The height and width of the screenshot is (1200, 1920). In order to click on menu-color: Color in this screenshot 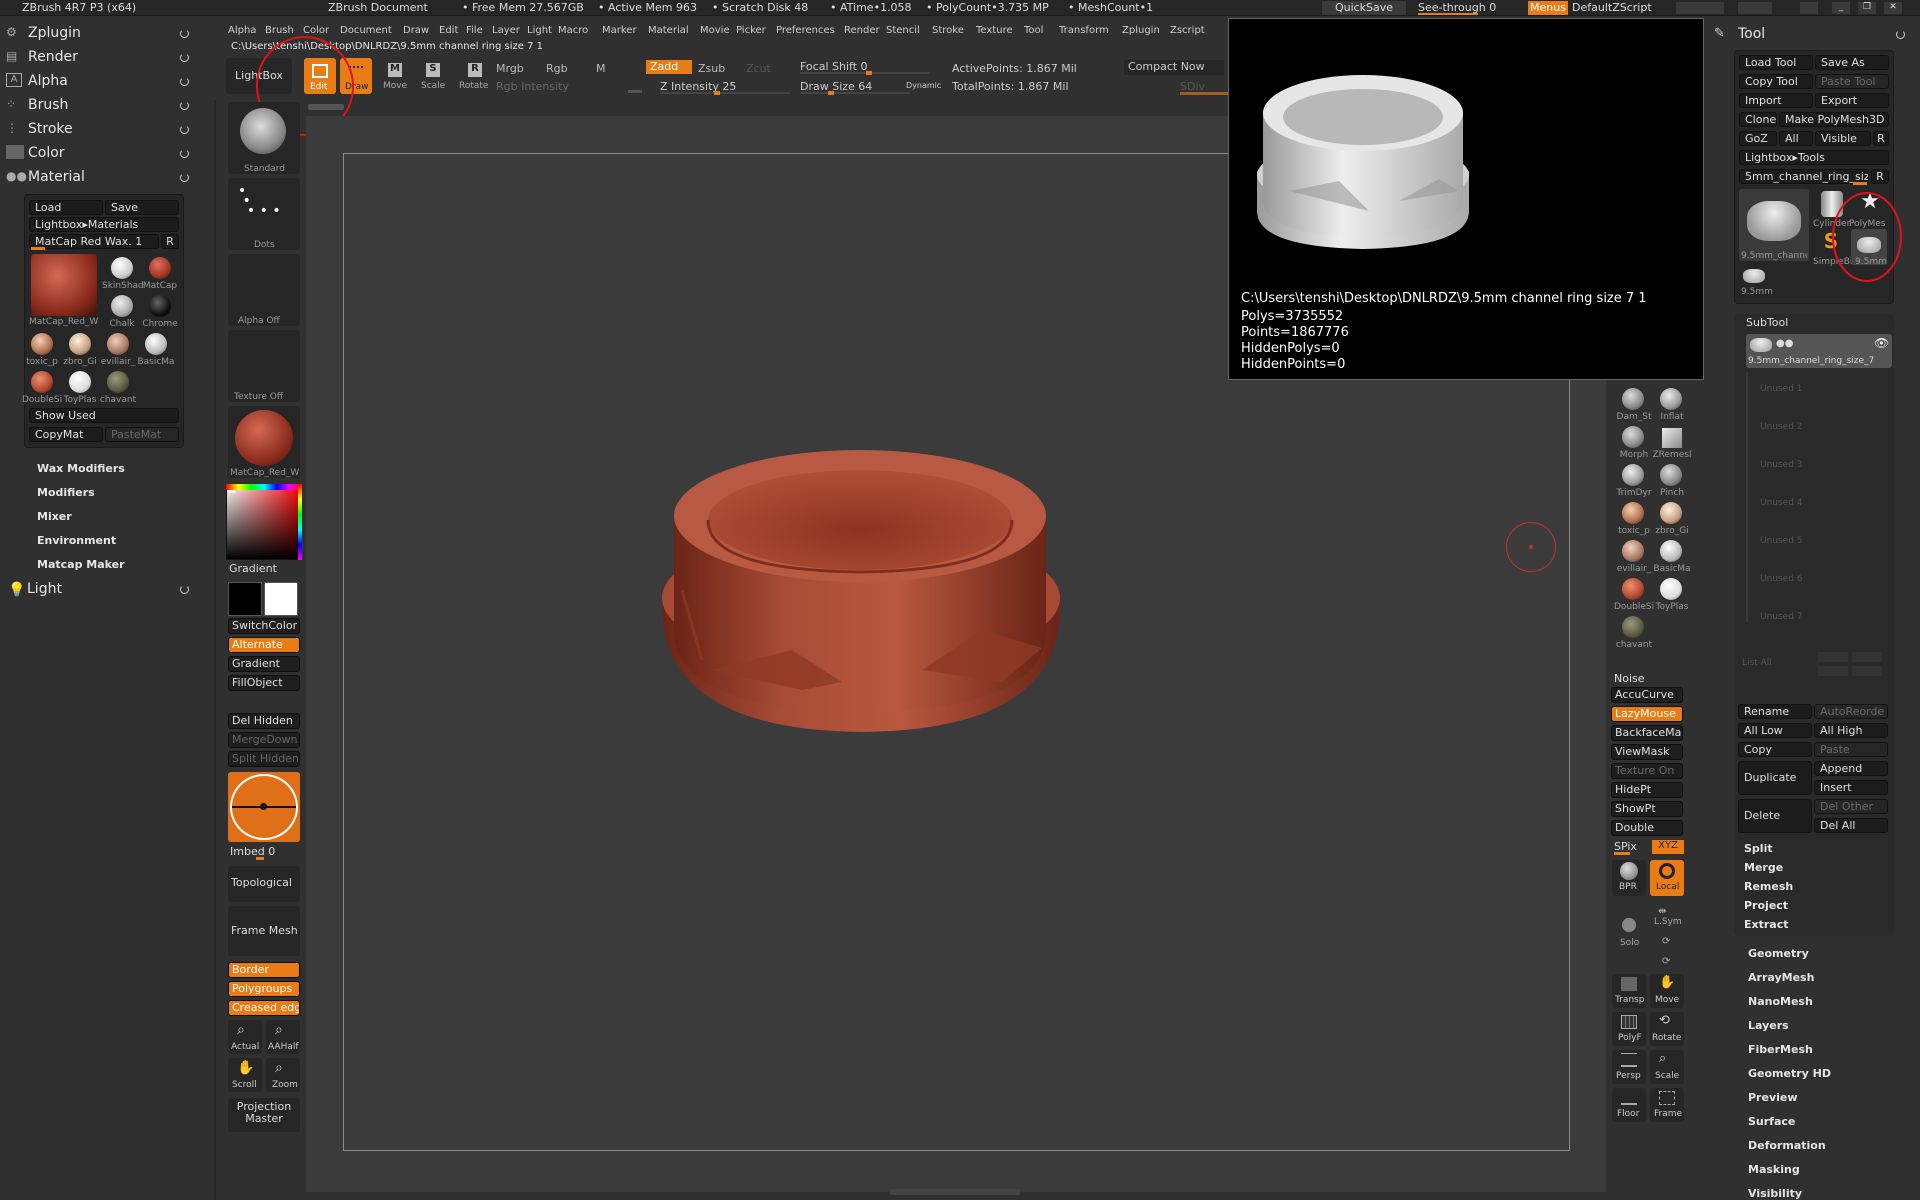, I will do `click(316, 30)`.